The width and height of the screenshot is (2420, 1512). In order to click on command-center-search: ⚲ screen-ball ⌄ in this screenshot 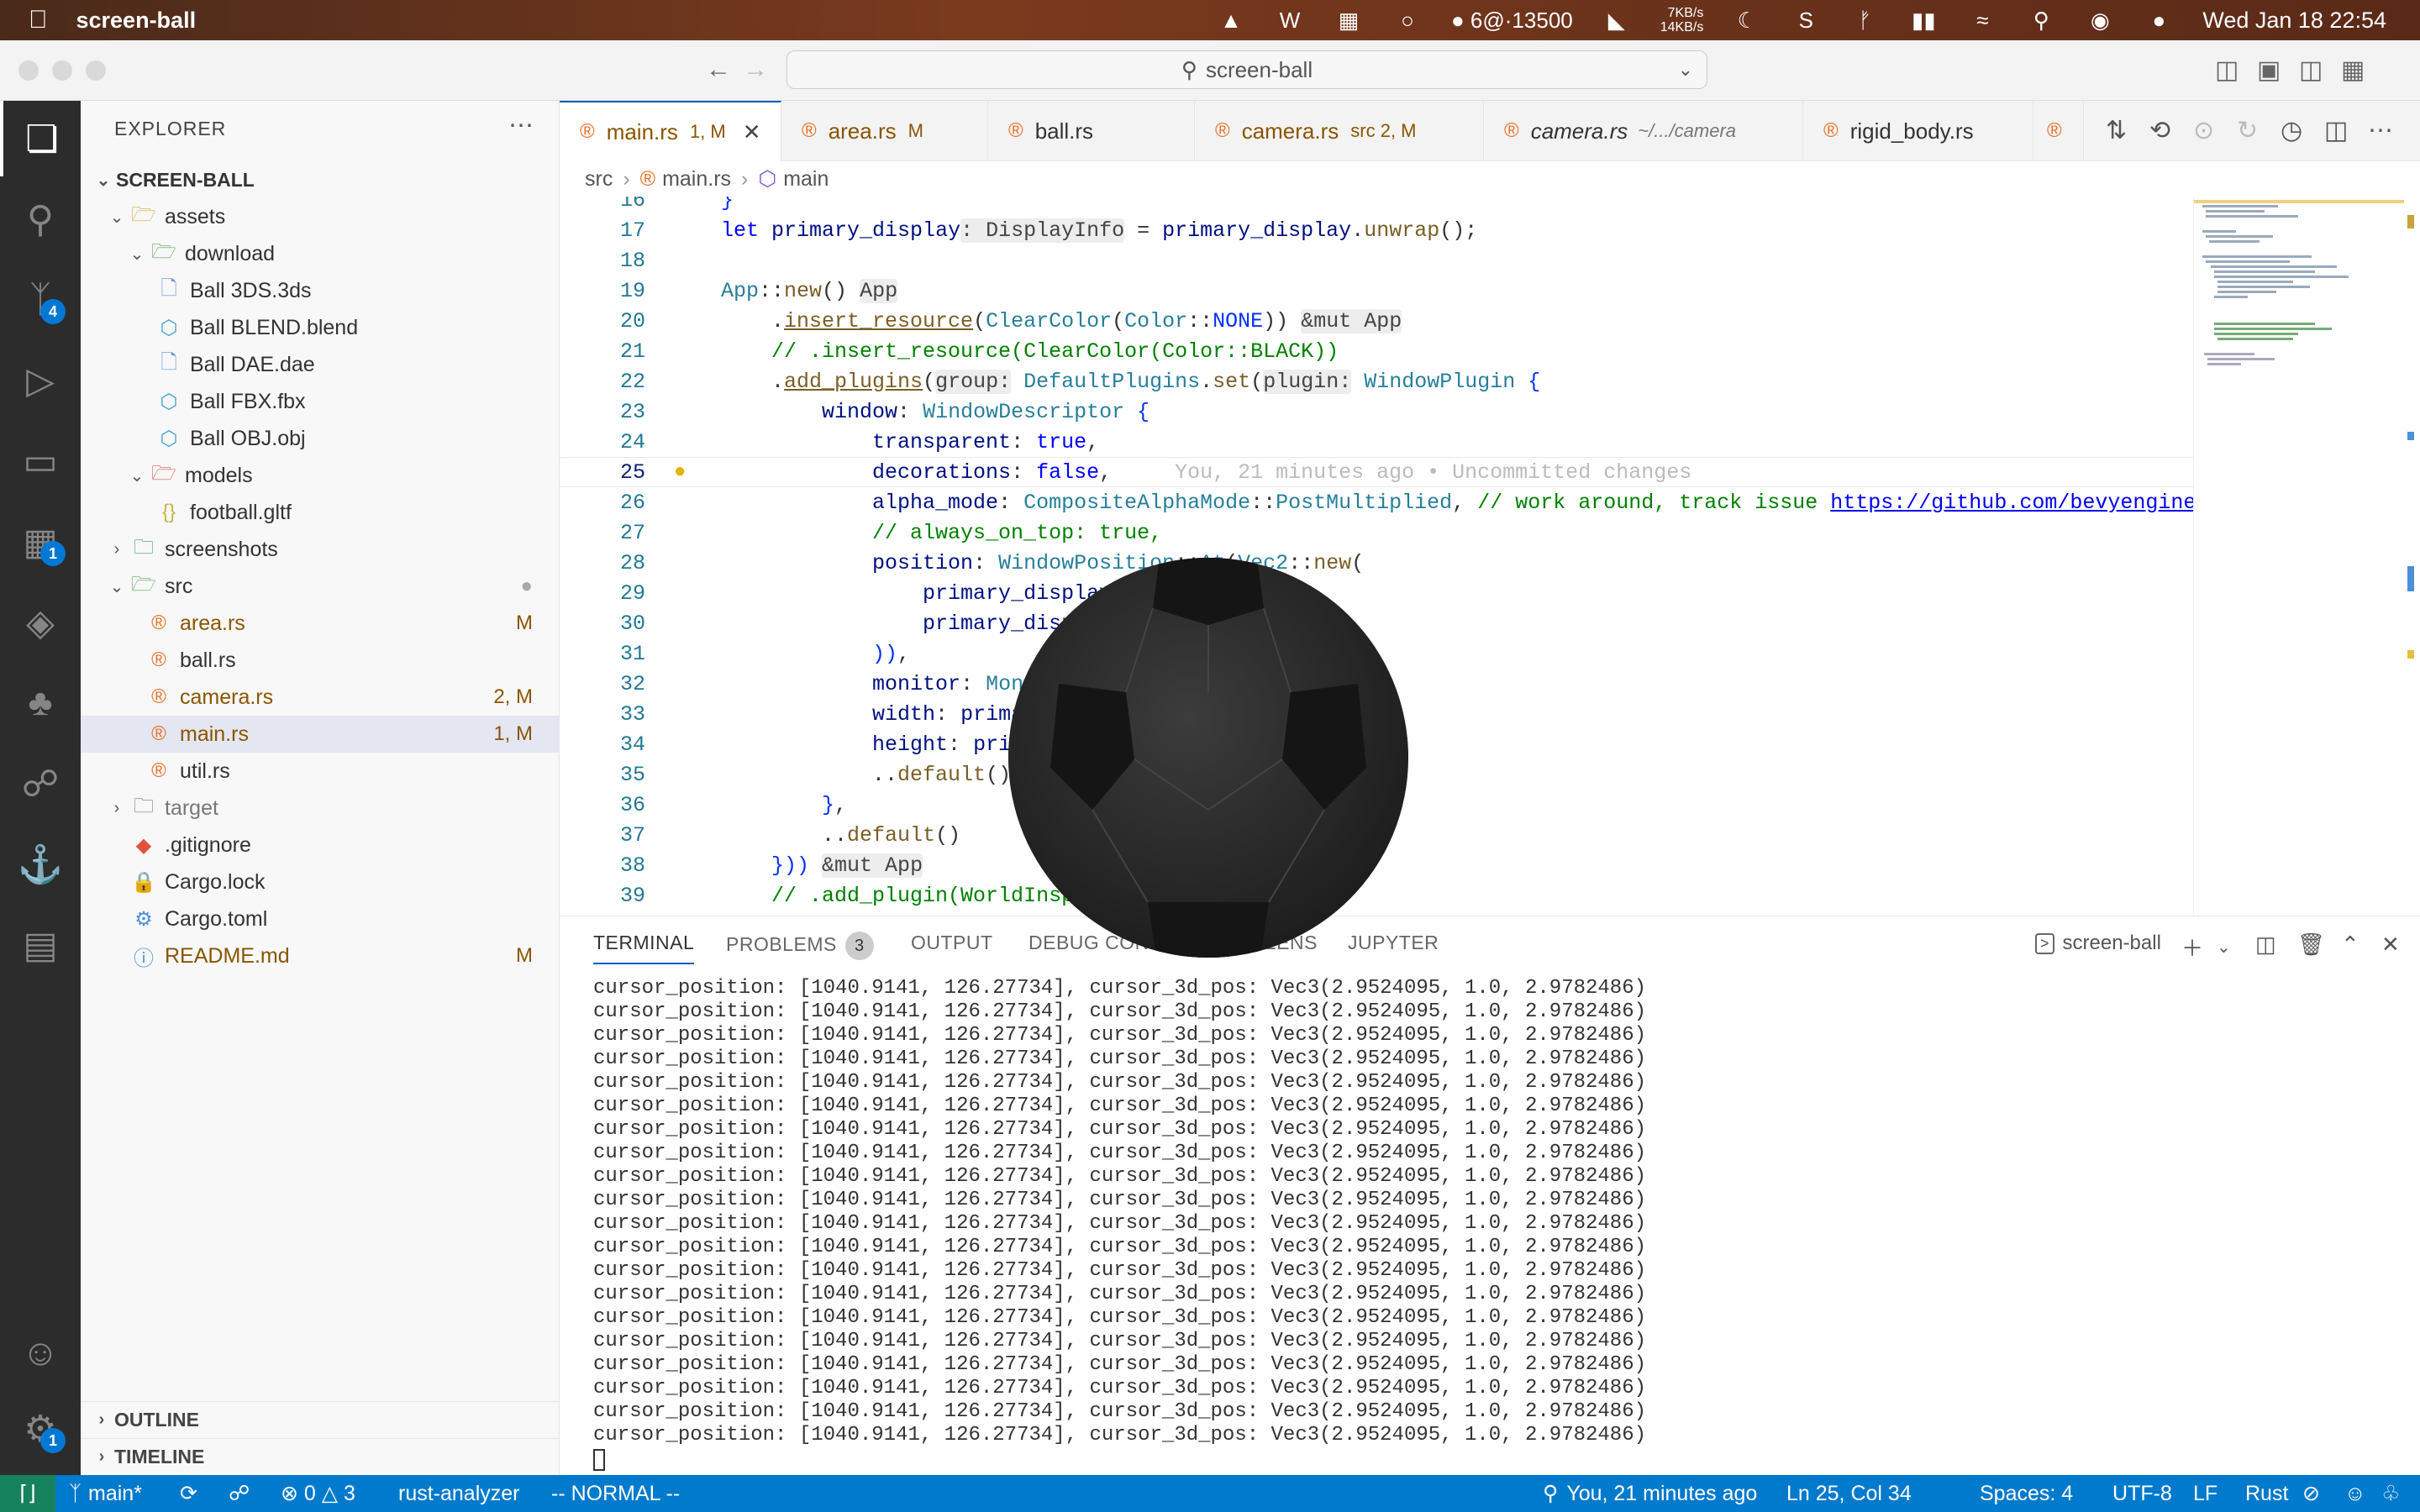, I will do `click(1246, 69)`.